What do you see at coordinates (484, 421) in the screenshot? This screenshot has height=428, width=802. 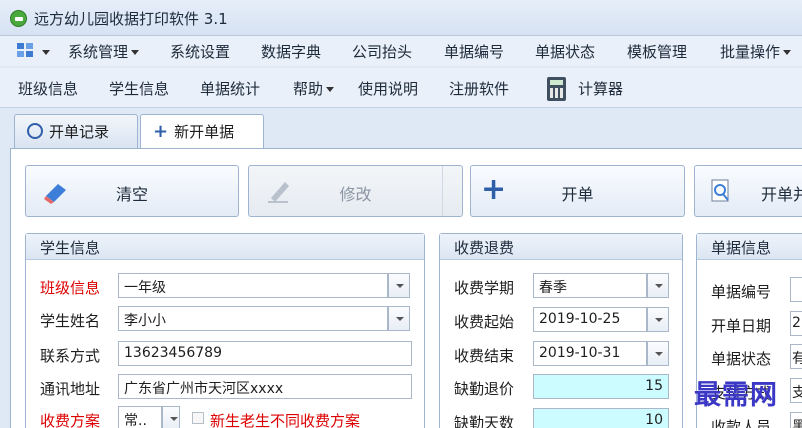 I see `absent-label: 缺勤天数` at bounding box center [484, 421].